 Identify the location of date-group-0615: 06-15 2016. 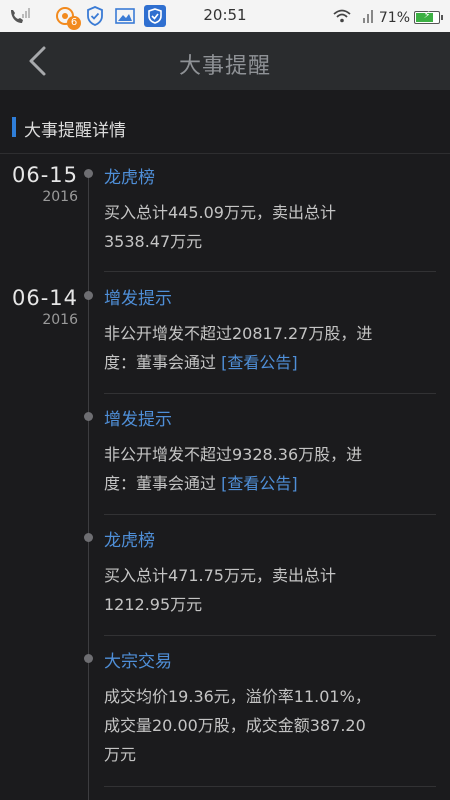
(39, 184).